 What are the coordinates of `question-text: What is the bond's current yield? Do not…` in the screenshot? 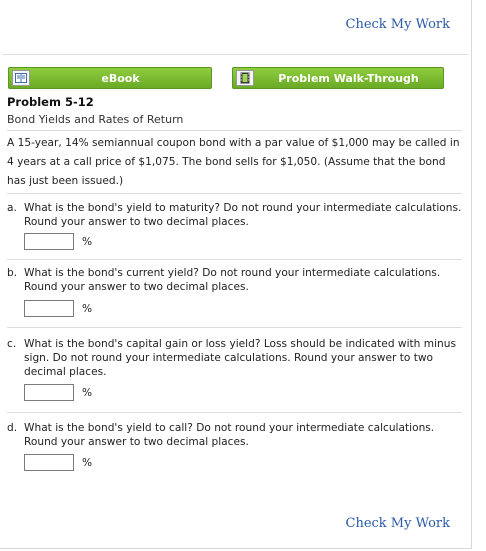 It's located at (232, 280).